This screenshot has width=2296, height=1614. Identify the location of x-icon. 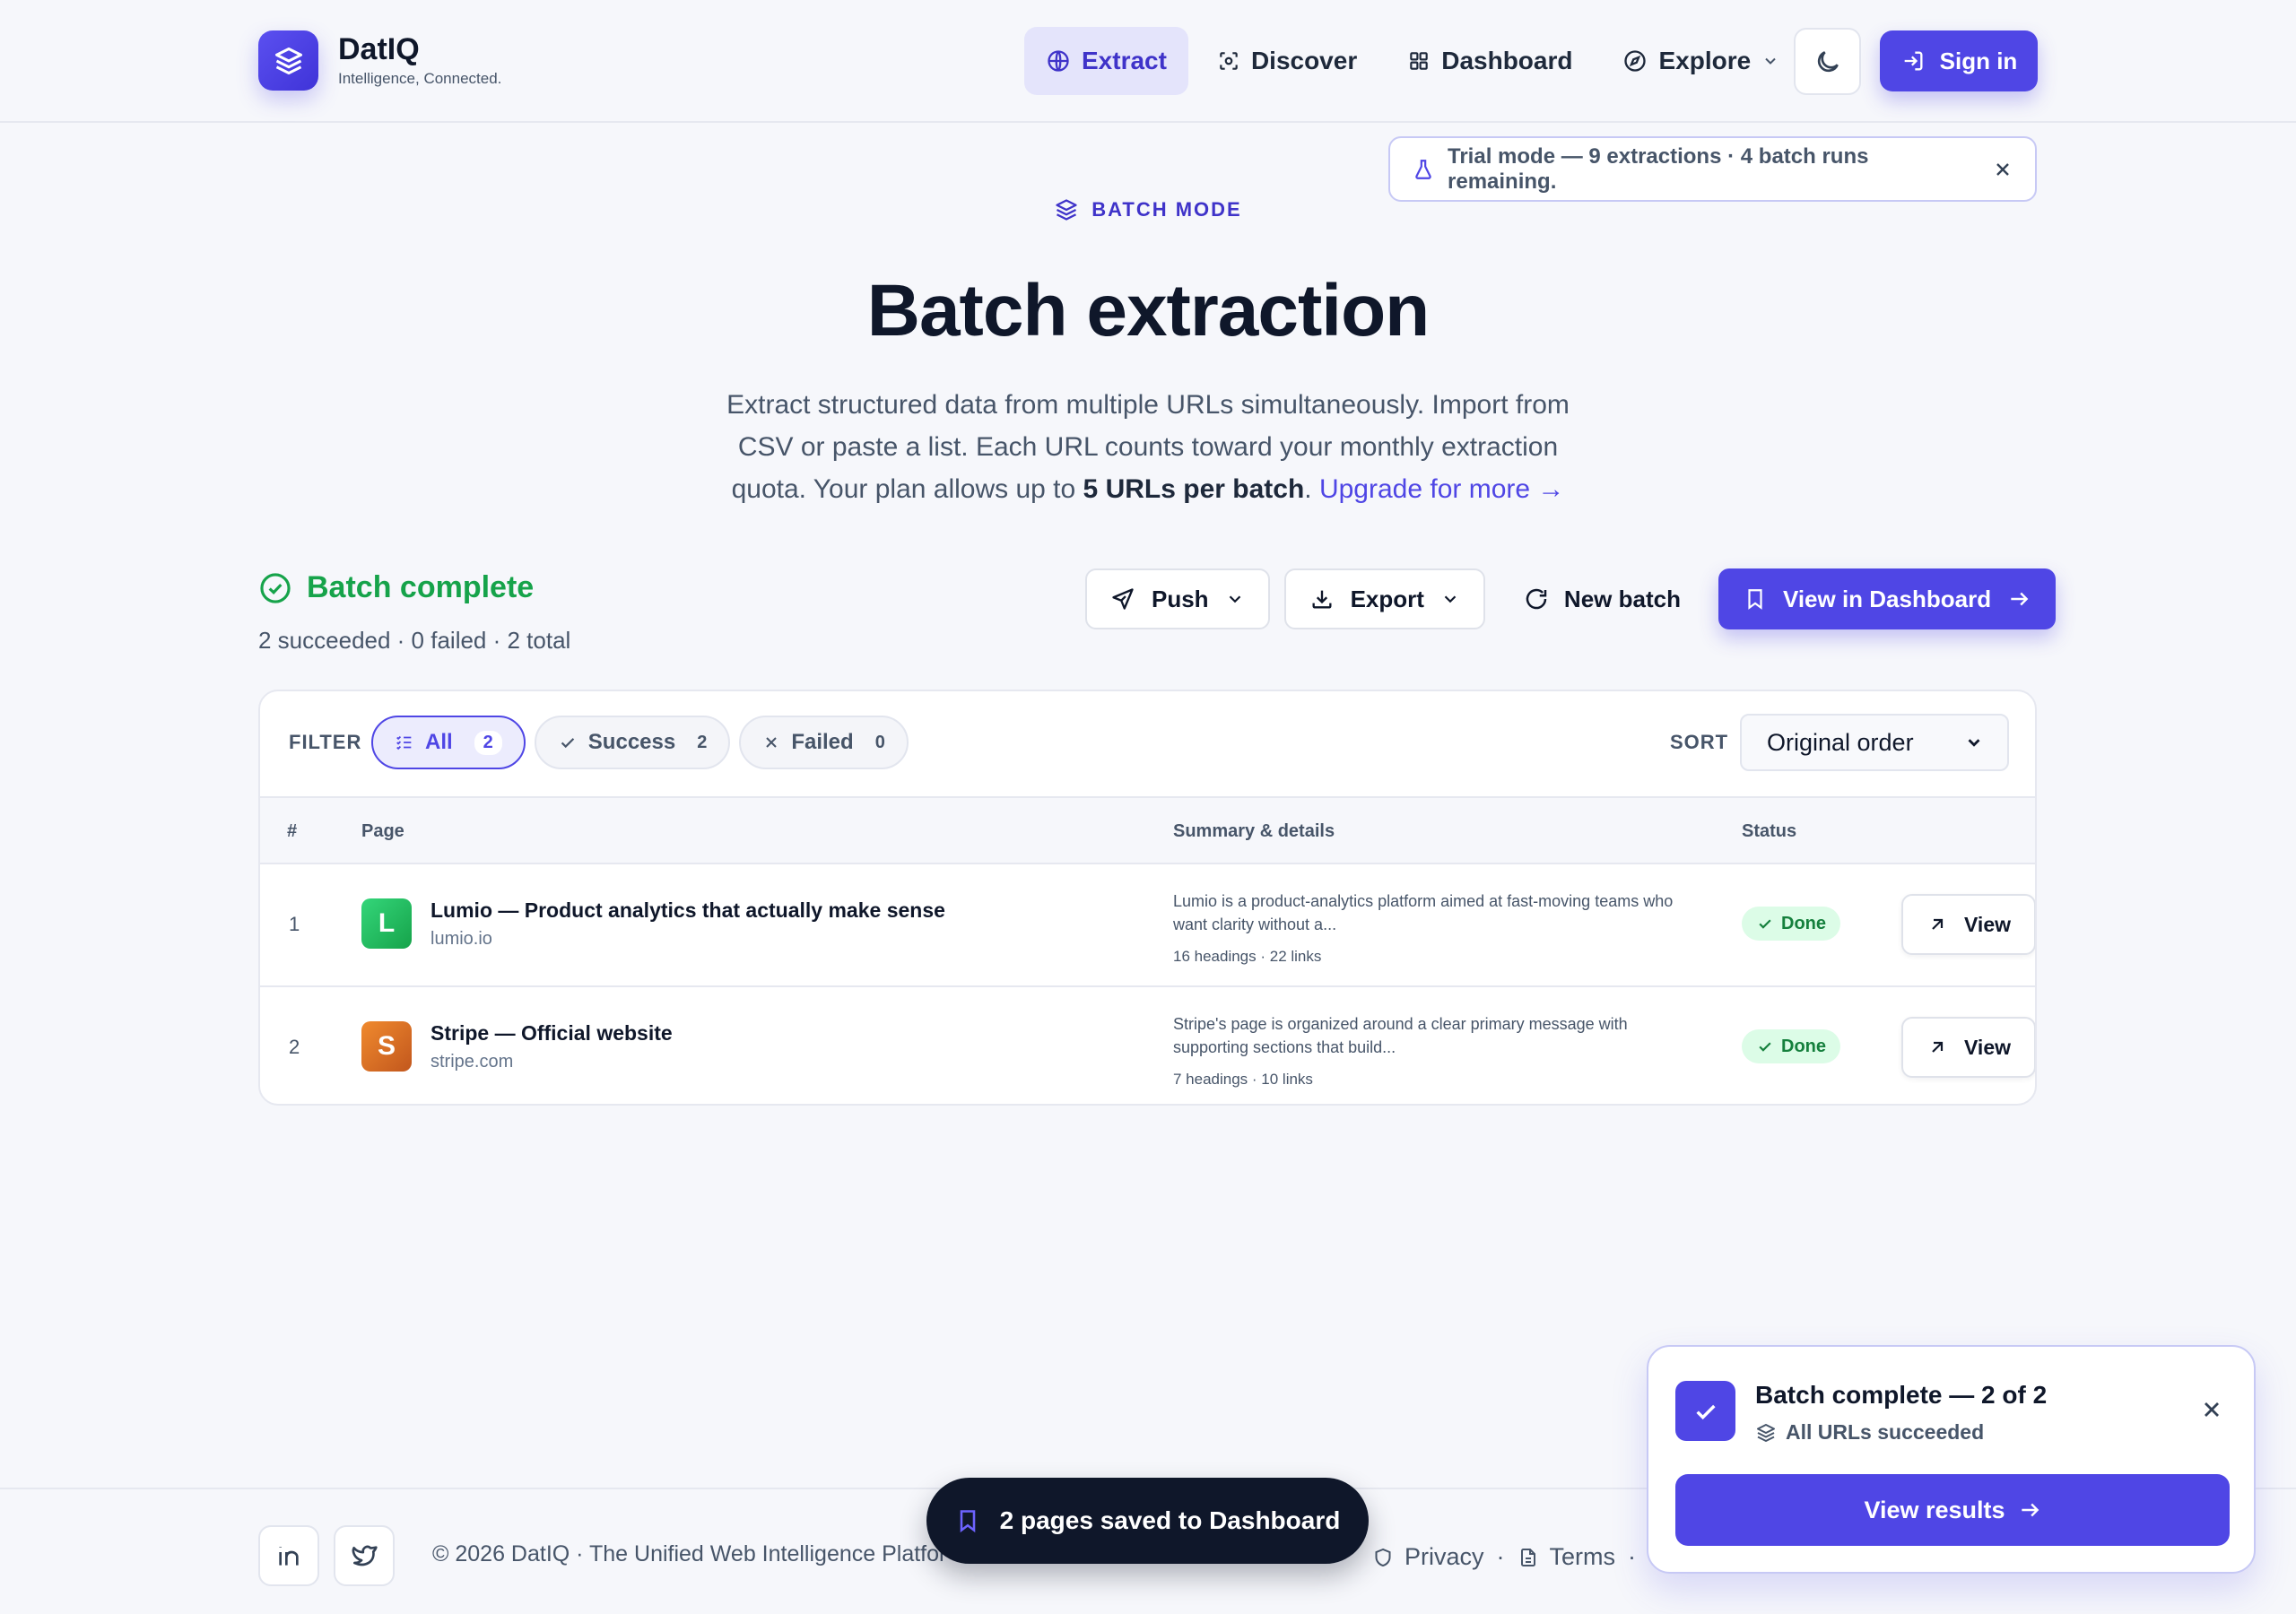
(771, 742).